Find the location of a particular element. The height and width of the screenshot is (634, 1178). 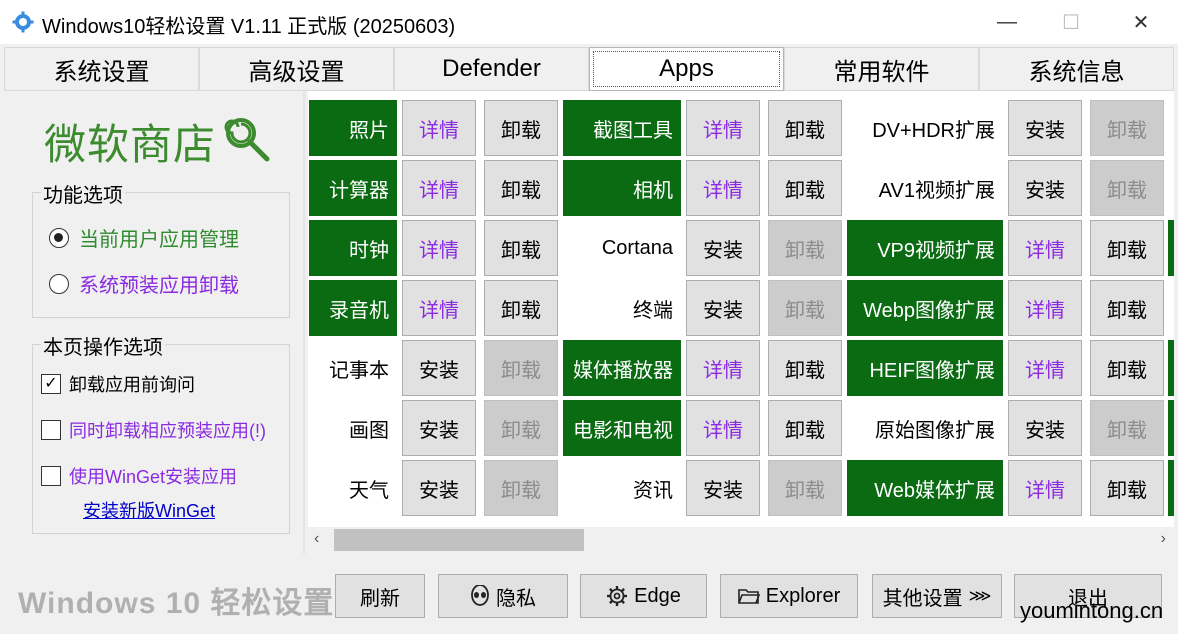

tab-bar: 系统设置 高级设置 Defender Apps 常用软件 系统信息 is located at coordinates (589, 69).